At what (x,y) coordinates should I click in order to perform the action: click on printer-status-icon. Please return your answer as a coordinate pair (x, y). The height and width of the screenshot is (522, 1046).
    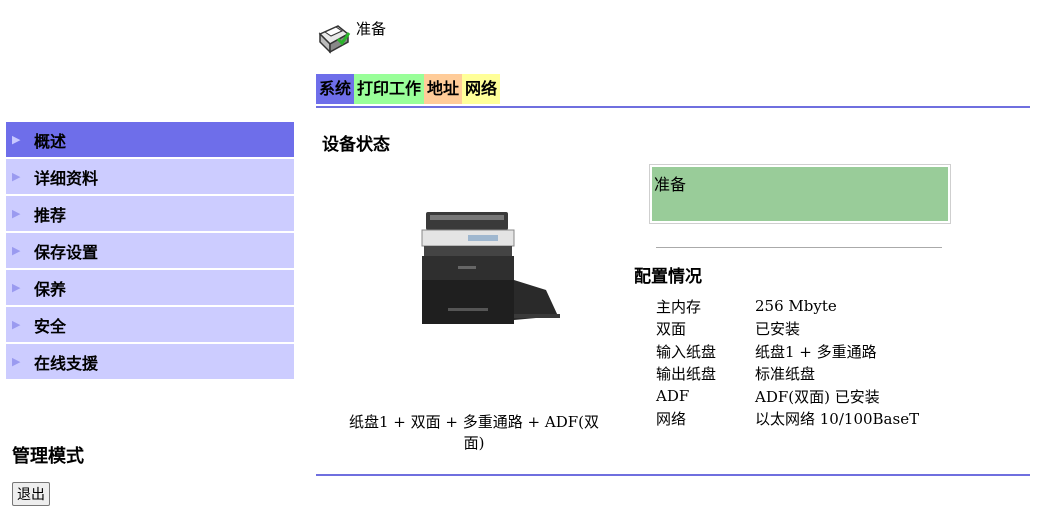
    Looking at the image, I should click on (334, 39).